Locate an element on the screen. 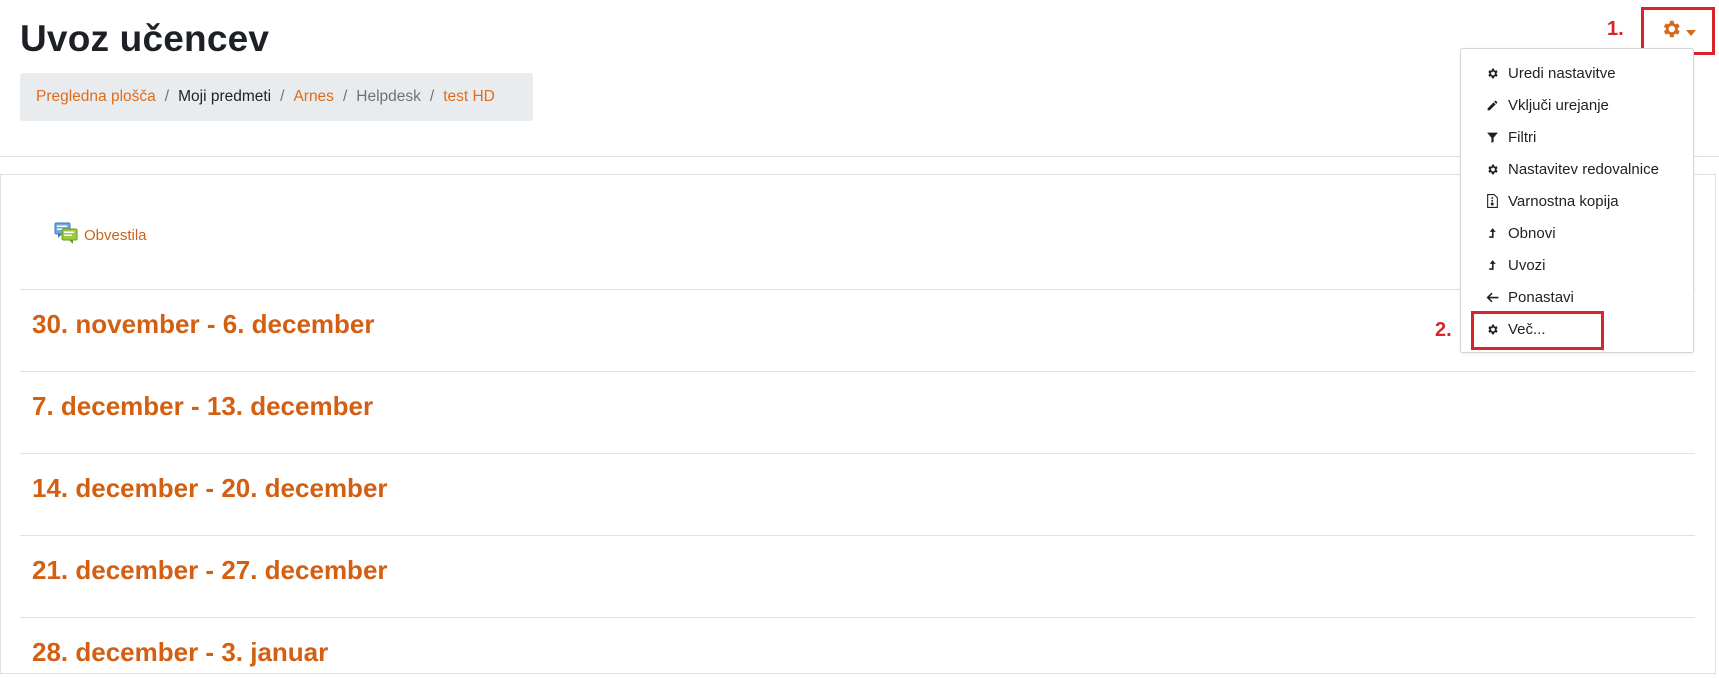 The width and height of the screenshot is (1719, 678). menu-item-import: Uvozi is located at coordinates (1515, 265).